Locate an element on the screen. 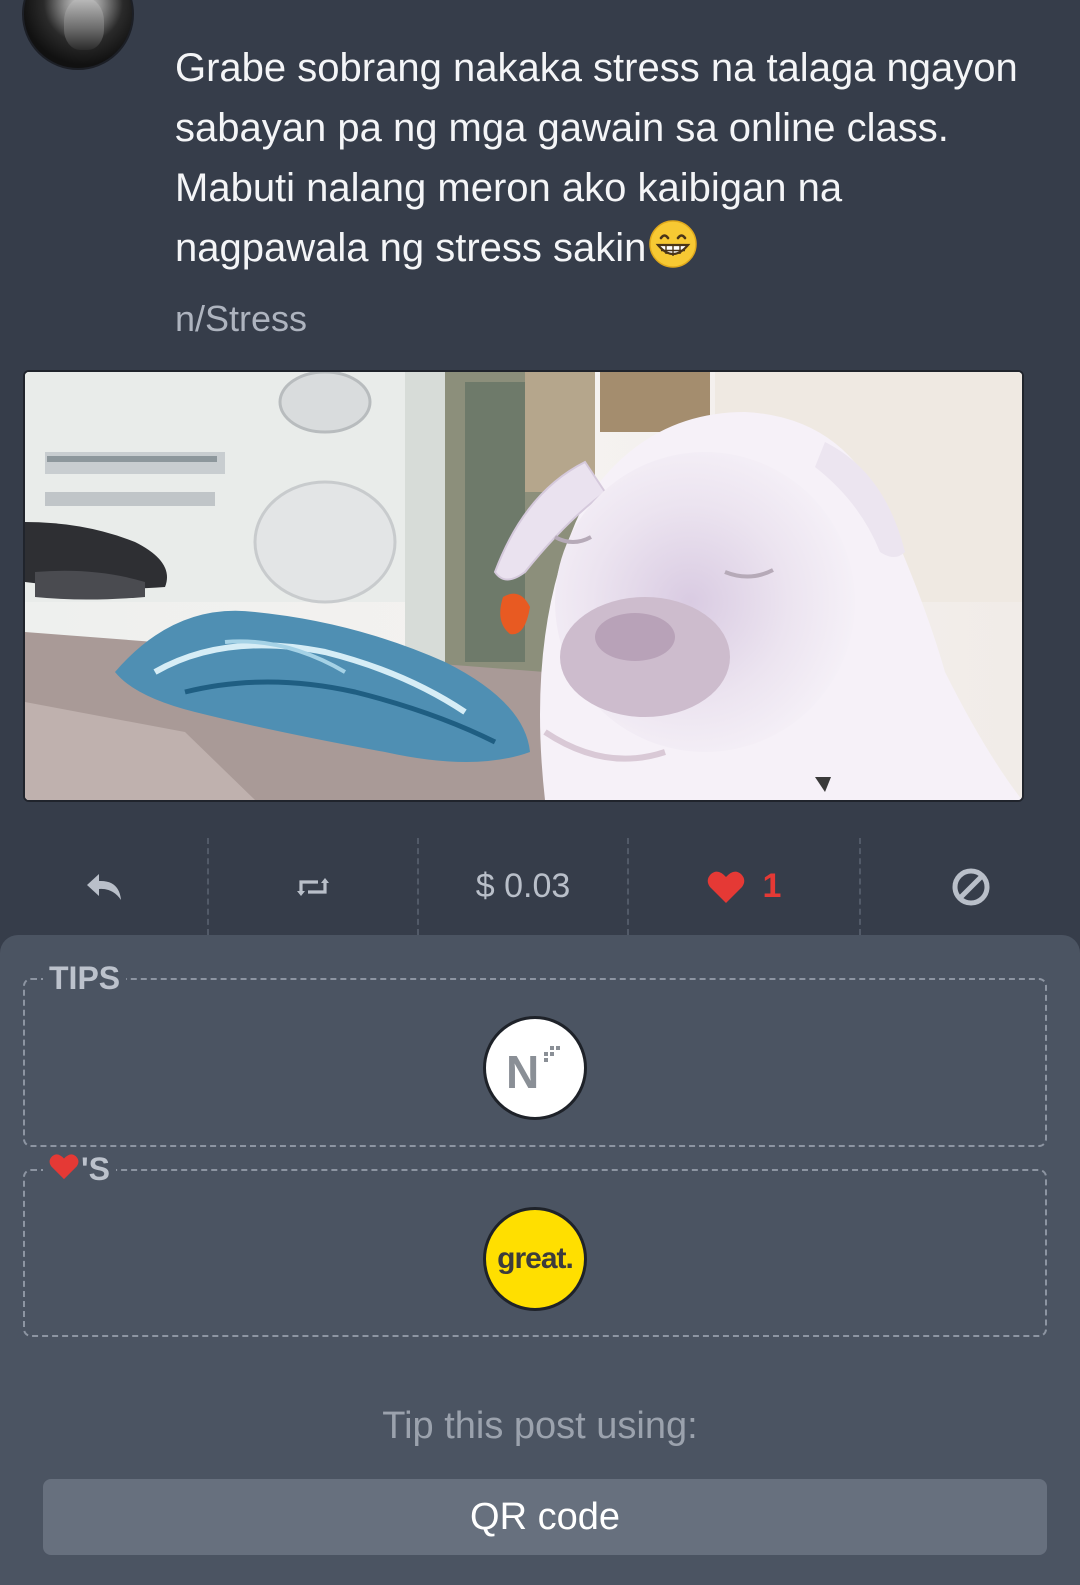  repost-icon is located at coordinates (313, 887).